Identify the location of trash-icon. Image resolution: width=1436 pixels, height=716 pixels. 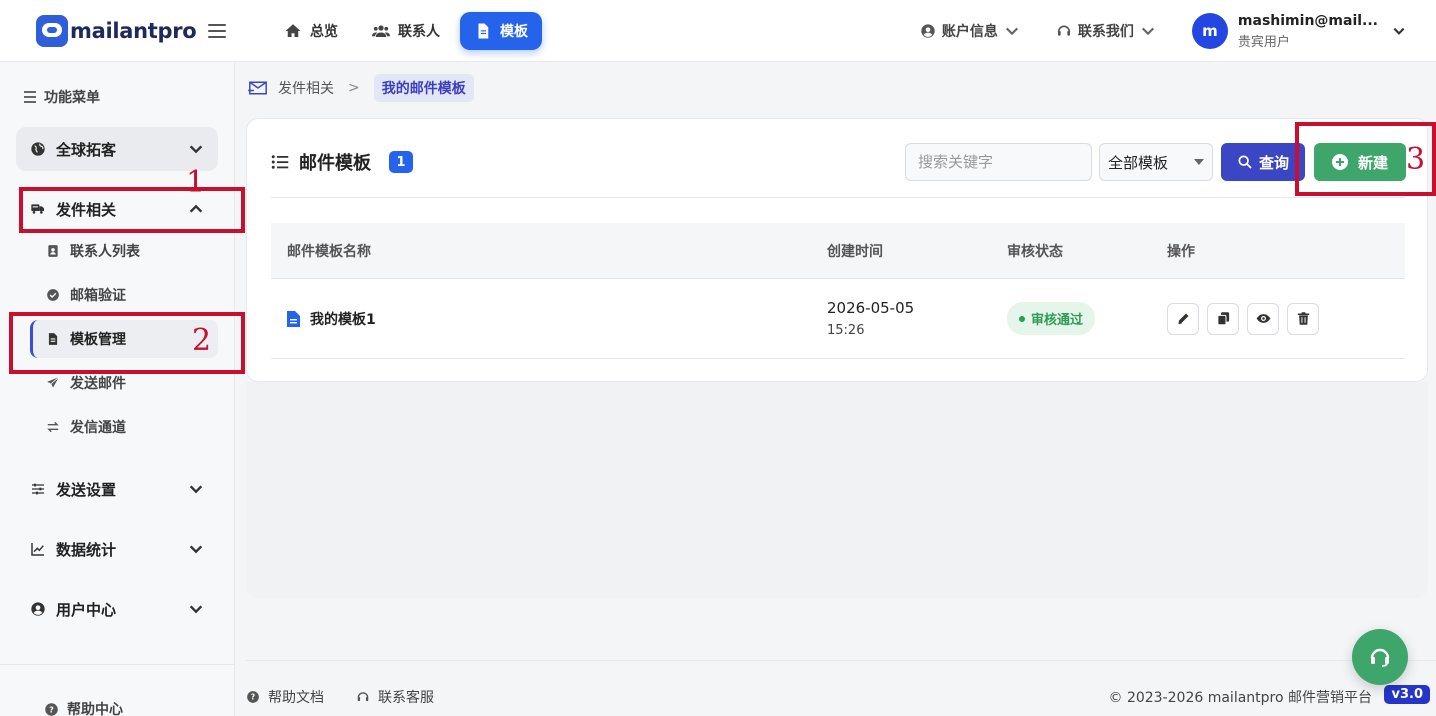
(1303, 318).